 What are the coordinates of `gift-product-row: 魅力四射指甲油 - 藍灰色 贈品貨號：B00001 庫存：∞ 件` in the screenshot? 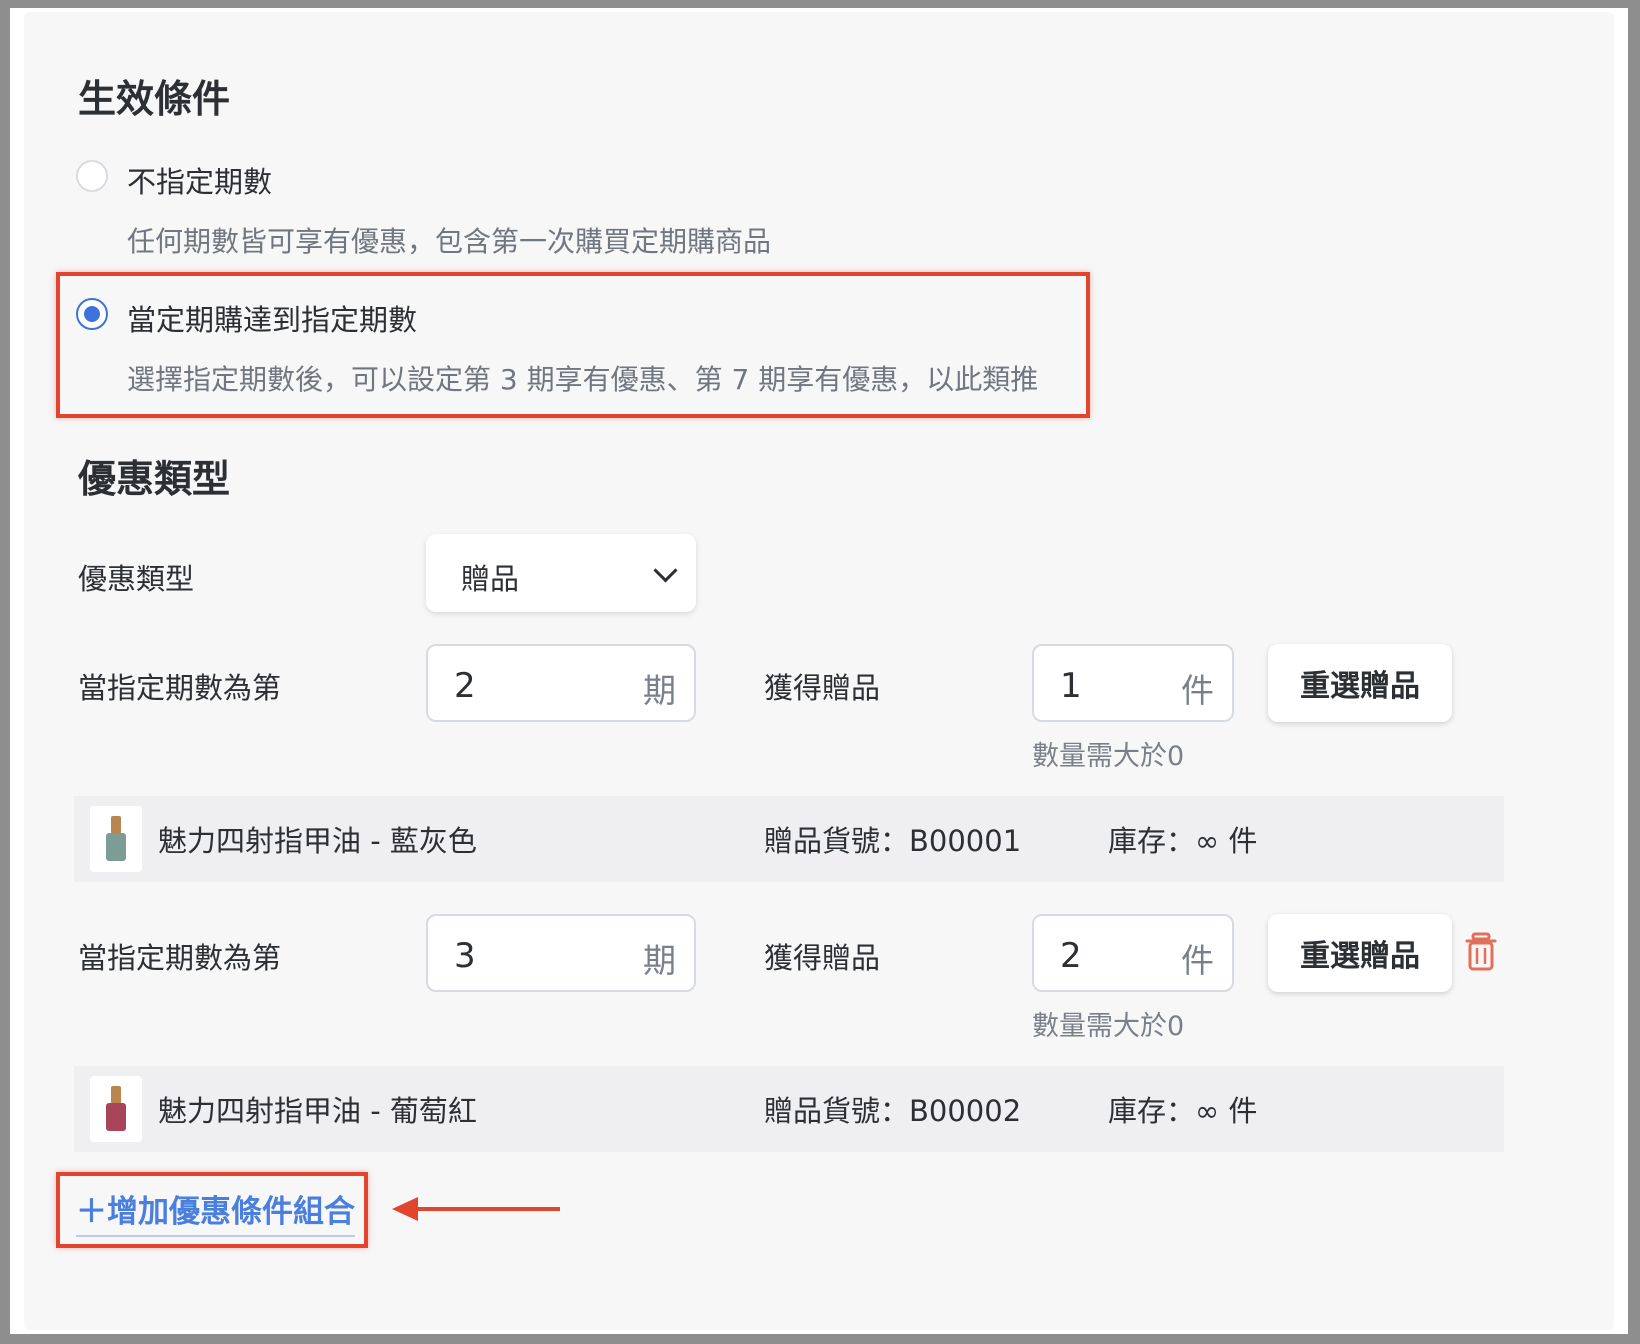 It's located at (789, 839).